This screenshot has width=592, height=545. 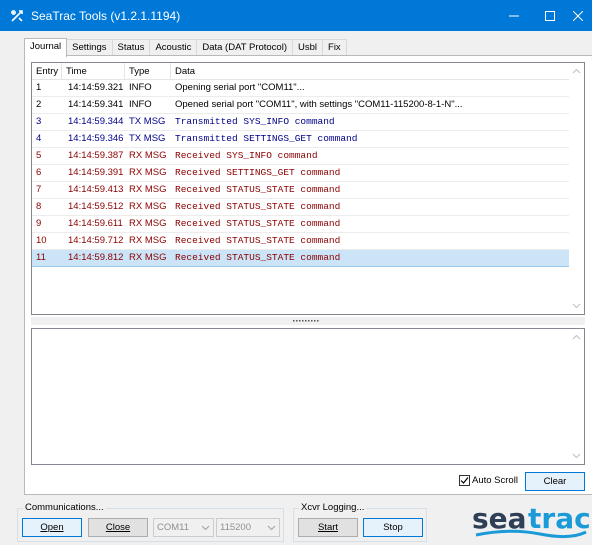 I want to click on stop-logging-button: Stop, so click(x=393, y=527).